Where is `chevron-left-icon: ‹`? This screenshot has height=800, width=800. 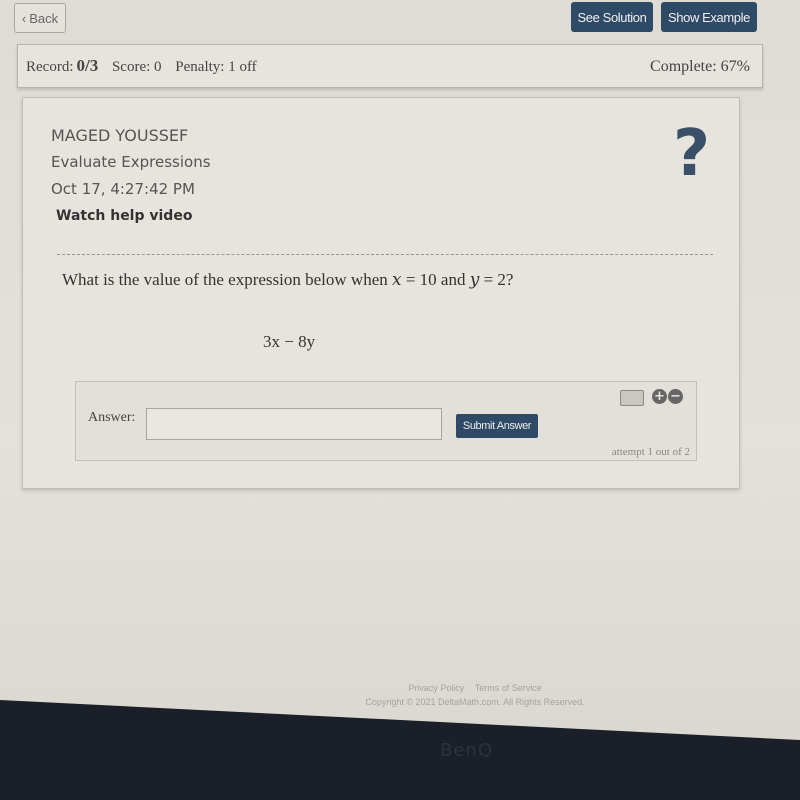
chevron-left-icon: ‹ is located at coordinates (24, 18).